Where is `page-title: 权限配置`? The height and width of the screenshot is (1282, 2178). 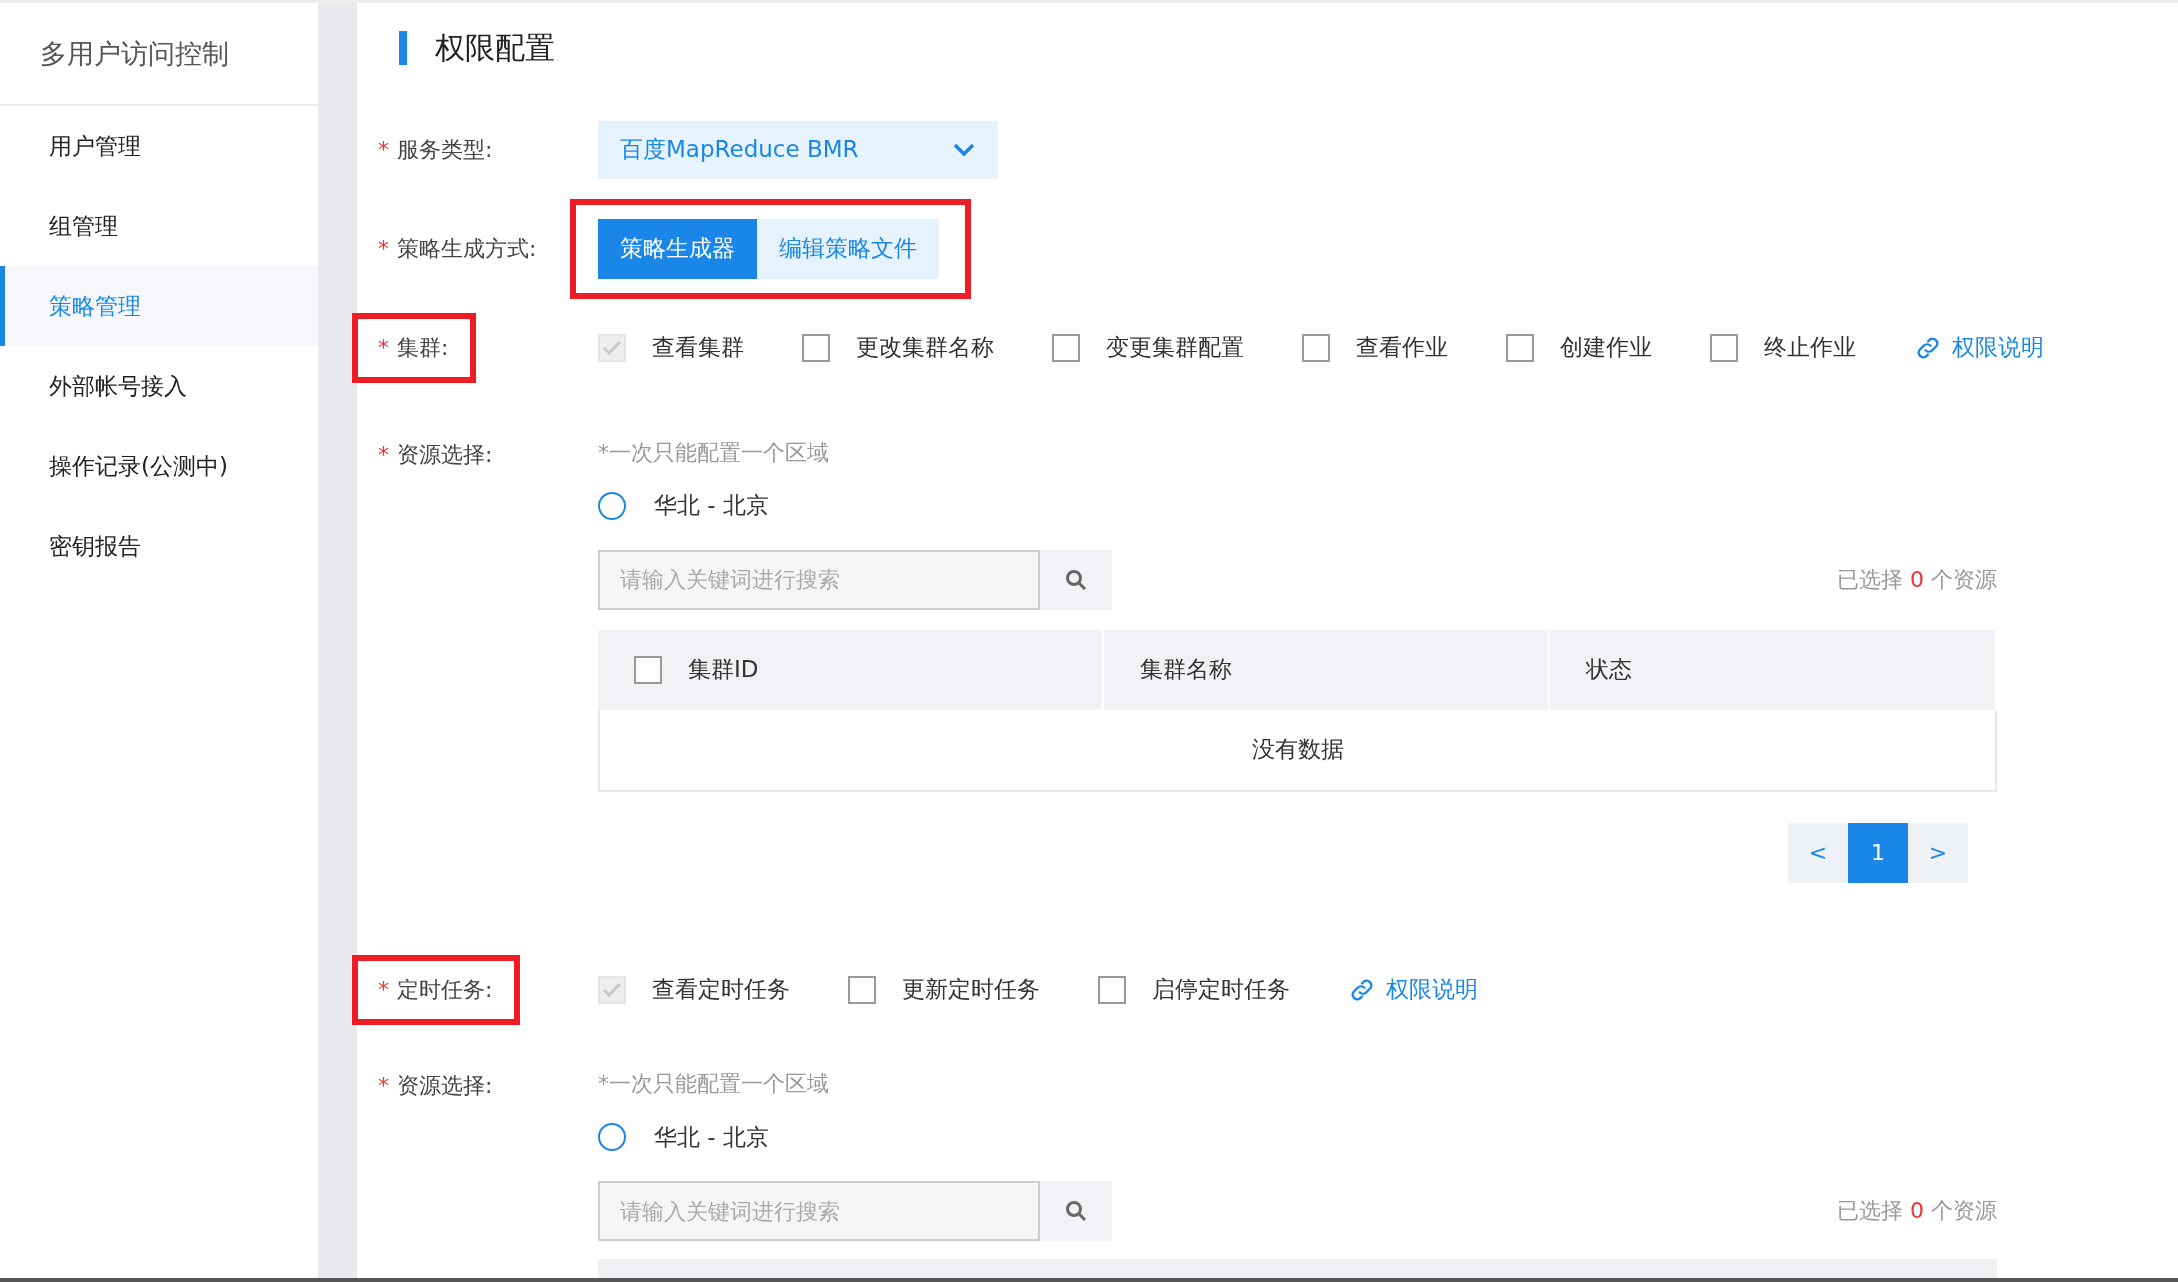
page-title: 权限配置 is located at coordinates (495, 47).